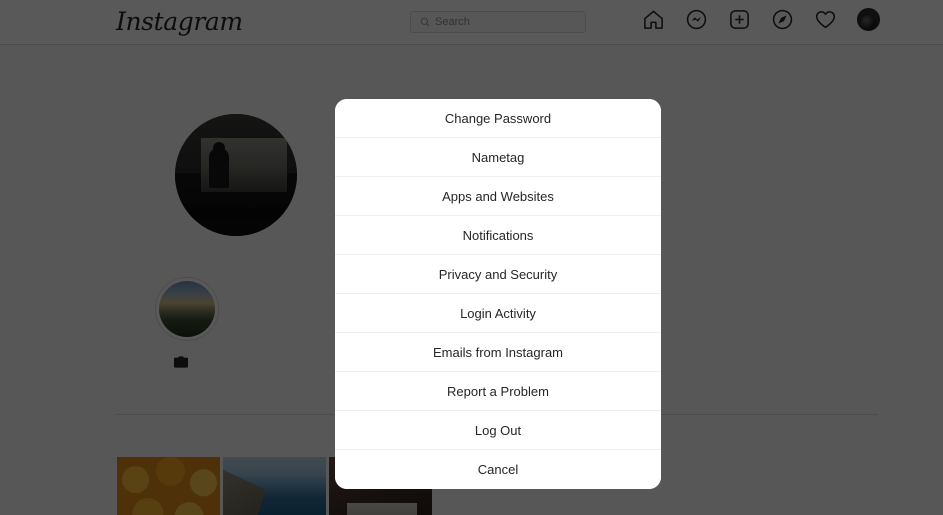  Describe the element at coordinates (498, 313) in the screenshot. I see `settings-option-login-activity: Login Activity` at that location.